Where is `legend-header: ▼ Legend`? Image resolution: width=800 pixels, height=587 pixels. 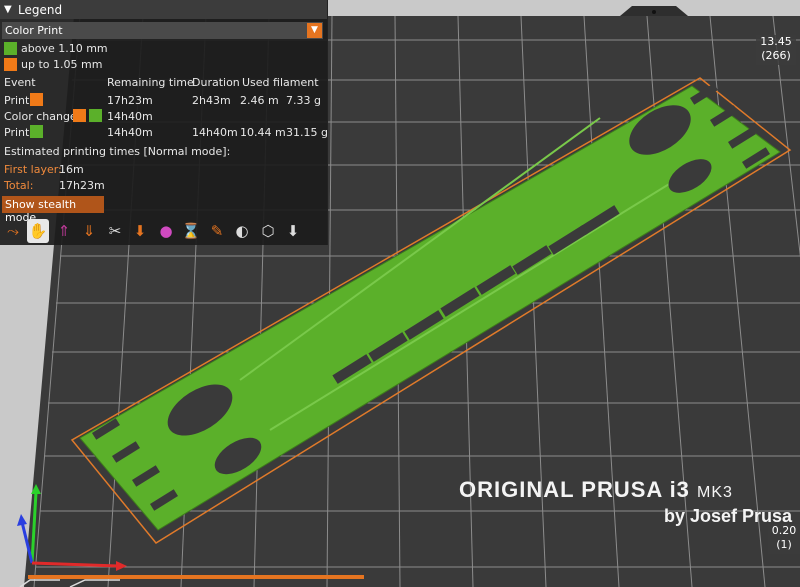
legend-header: ▼ Legend is located at coordinates (163, 9).